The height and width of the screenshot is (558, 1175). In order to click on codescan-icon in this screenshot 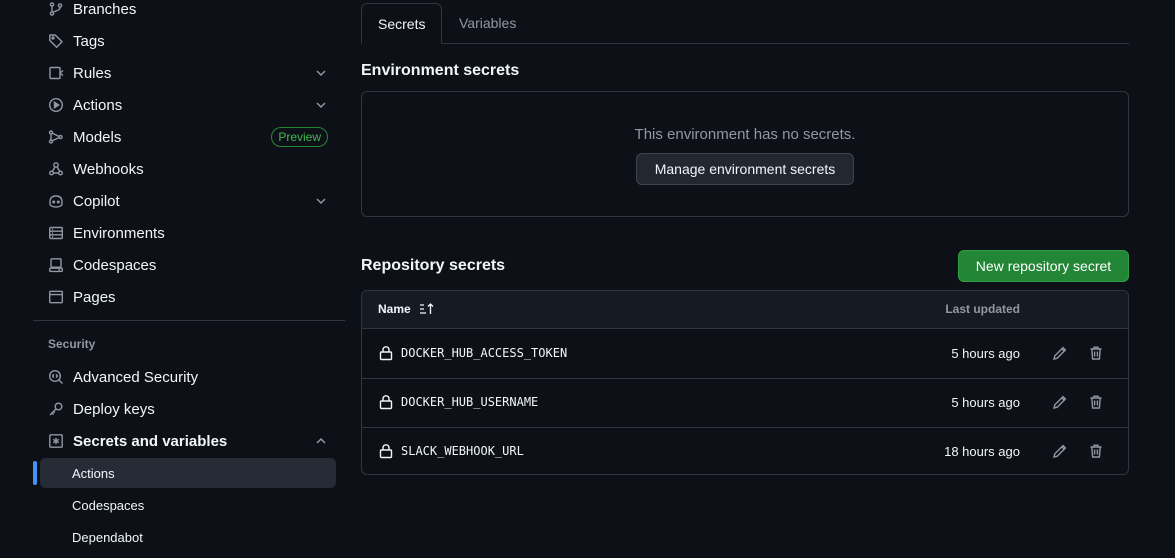, I will do `click(56, 377)`.